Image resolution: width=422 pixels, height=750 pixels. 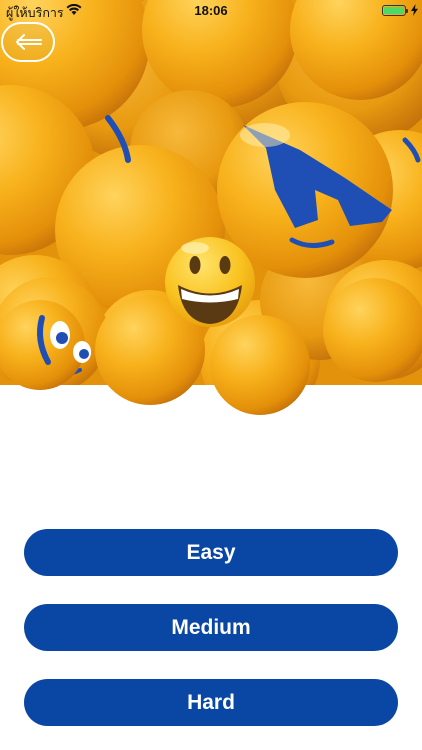 I want to click on status-time: 18:06, so click(x=211, y=10).